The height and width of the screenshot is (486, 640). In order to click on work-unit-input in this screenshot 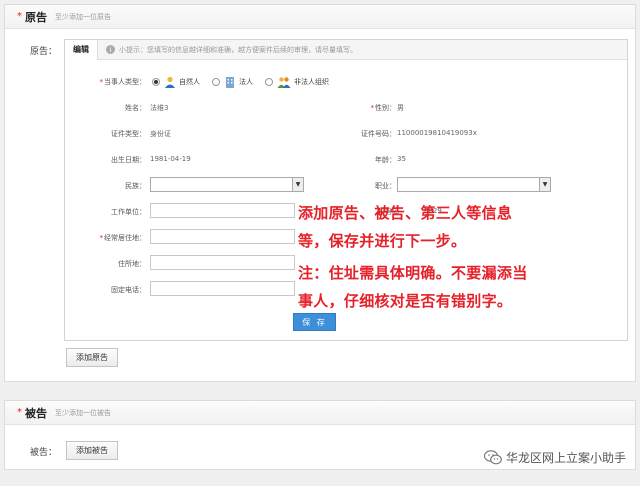, I will do `click(222, 210)`.